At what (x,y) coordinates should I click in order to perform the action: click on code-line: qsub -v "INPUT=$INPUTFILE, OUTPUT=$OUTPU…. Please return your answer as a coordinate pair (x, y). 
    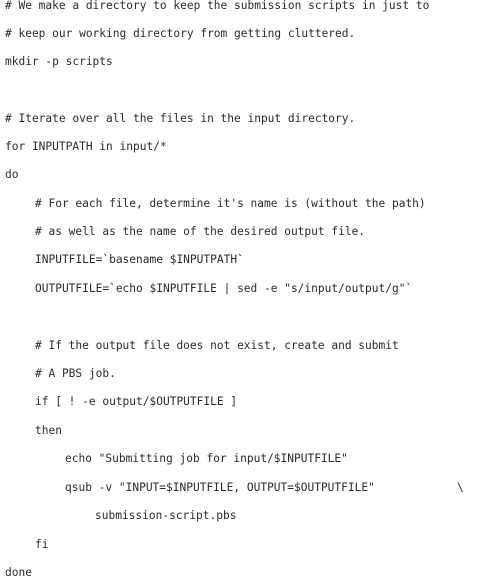
    Looking at the image, I should click on (220, 487).